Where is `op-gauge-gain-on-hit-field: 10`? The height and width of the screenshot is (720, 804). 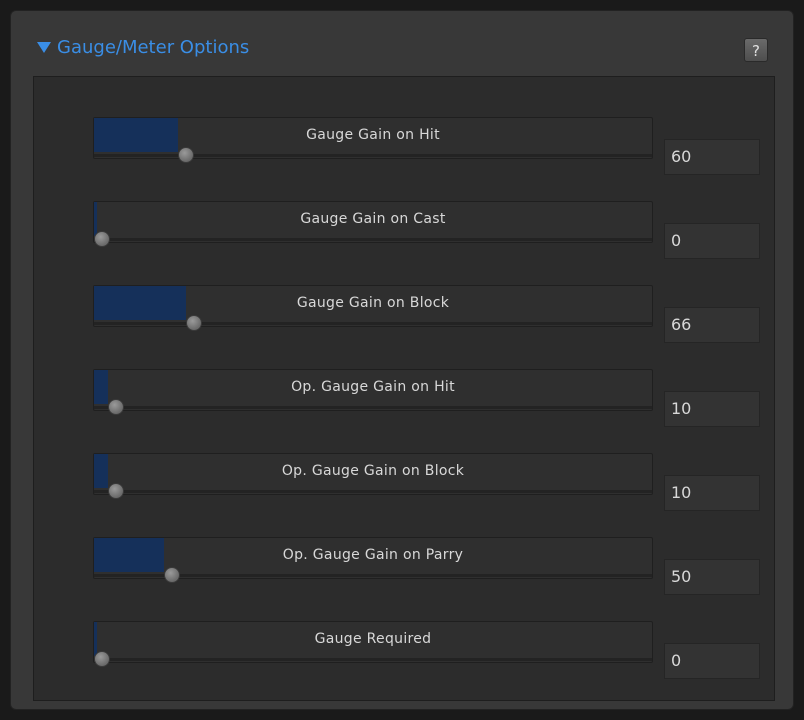 op-gauge-gain-on-hit-field: 10 is located at coordinates (712, 409).